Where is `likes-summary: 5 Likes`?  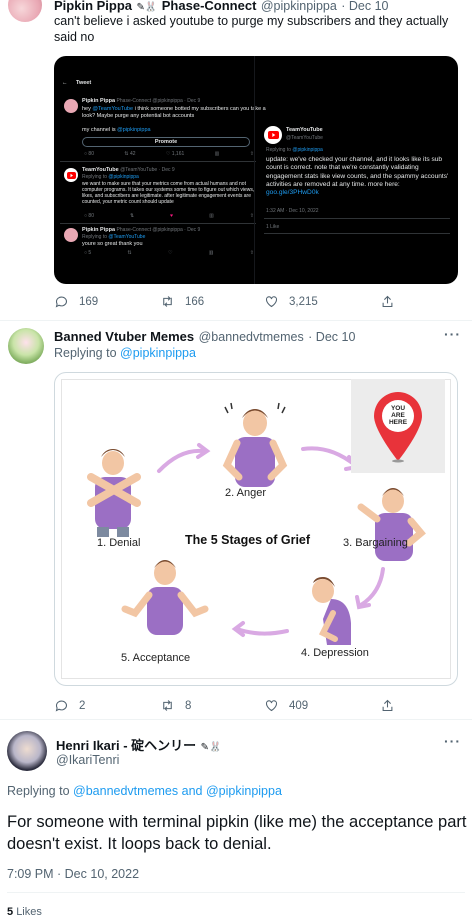 likes-summary: 5 Likes is located at coordinates (24, 912).